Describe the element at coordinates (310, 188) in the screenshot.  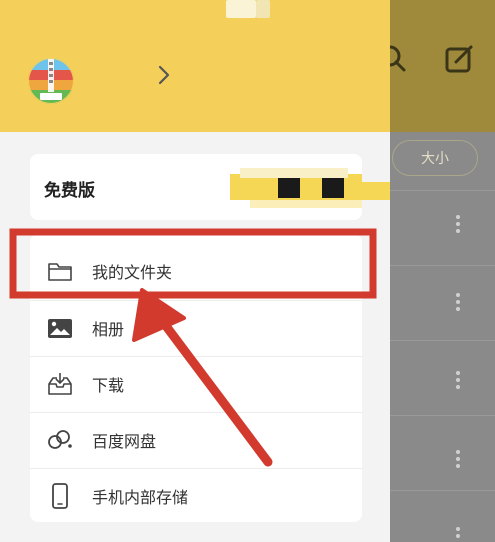
I see `redacted-badge` at that location.